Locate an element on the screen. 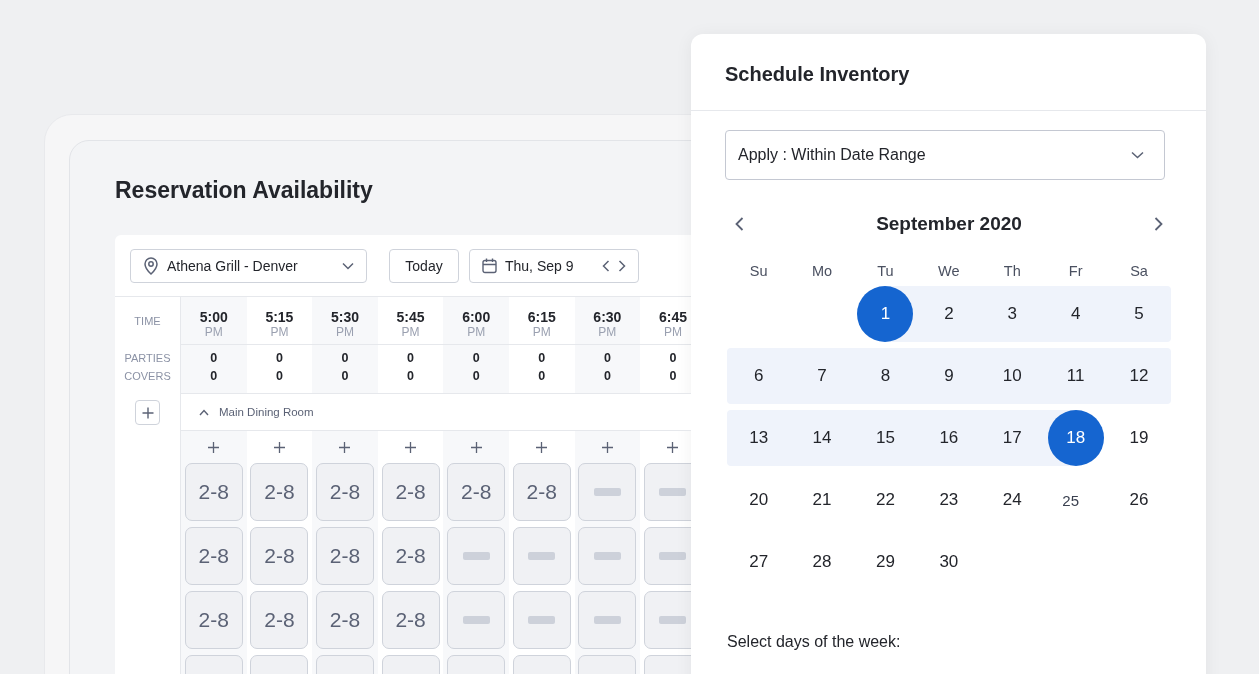 Image resolution: width=1259 pixels, height=674 pixels. calendar-day: 6 is located at coordinates (758, 376).